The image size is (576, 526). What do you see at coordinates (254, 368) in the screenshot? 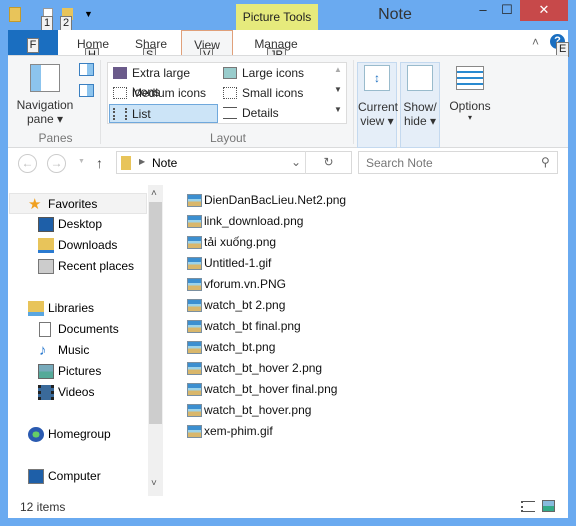
I see `file-item: watch_bt_hover 2.png` at bounding box center [254, 368].